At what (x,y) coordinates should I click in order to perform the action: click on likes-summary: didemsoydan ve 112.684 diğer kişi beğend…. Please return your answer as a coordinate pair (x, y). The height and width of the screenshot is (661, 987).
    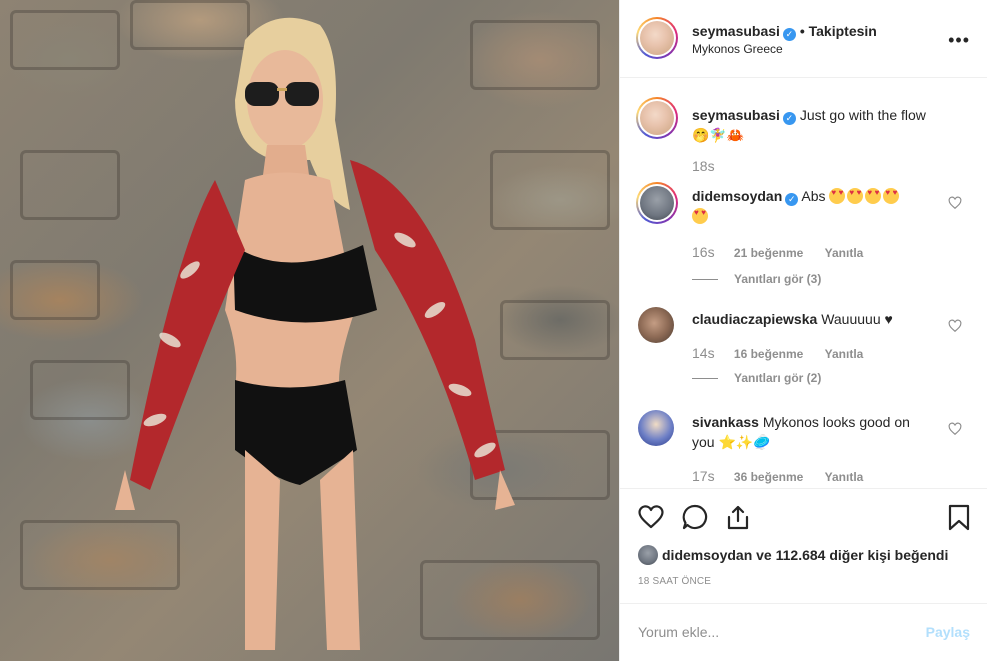
    Looking at the image, I should click on (793, 555).